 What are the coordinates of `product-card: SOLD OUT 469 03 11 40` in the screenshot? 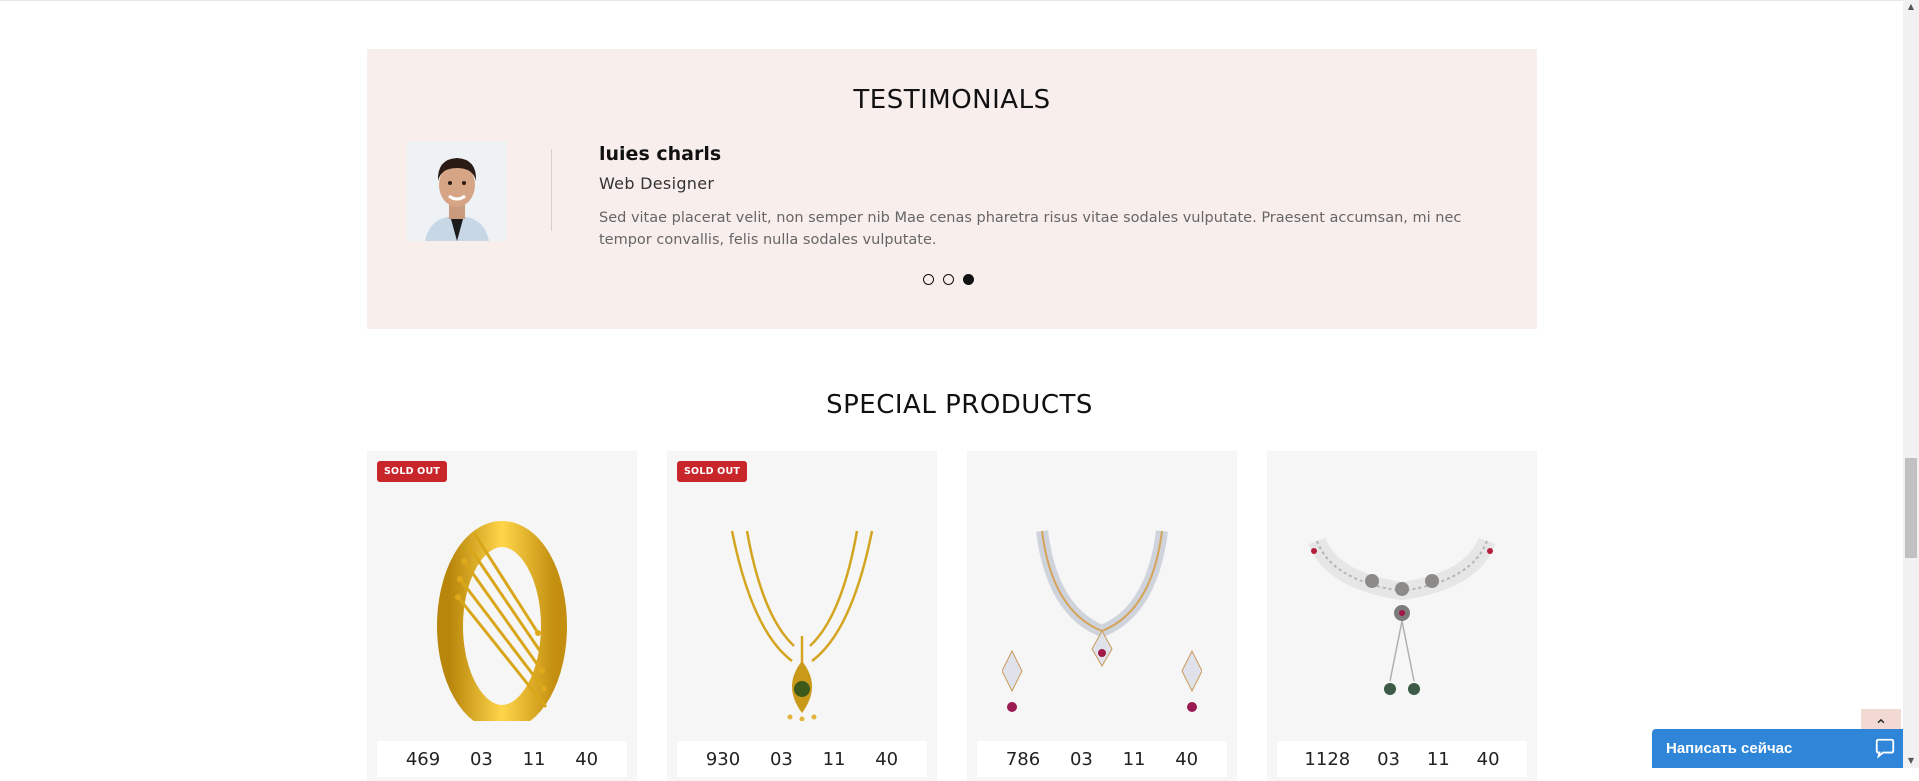 It's located at (502, 616).